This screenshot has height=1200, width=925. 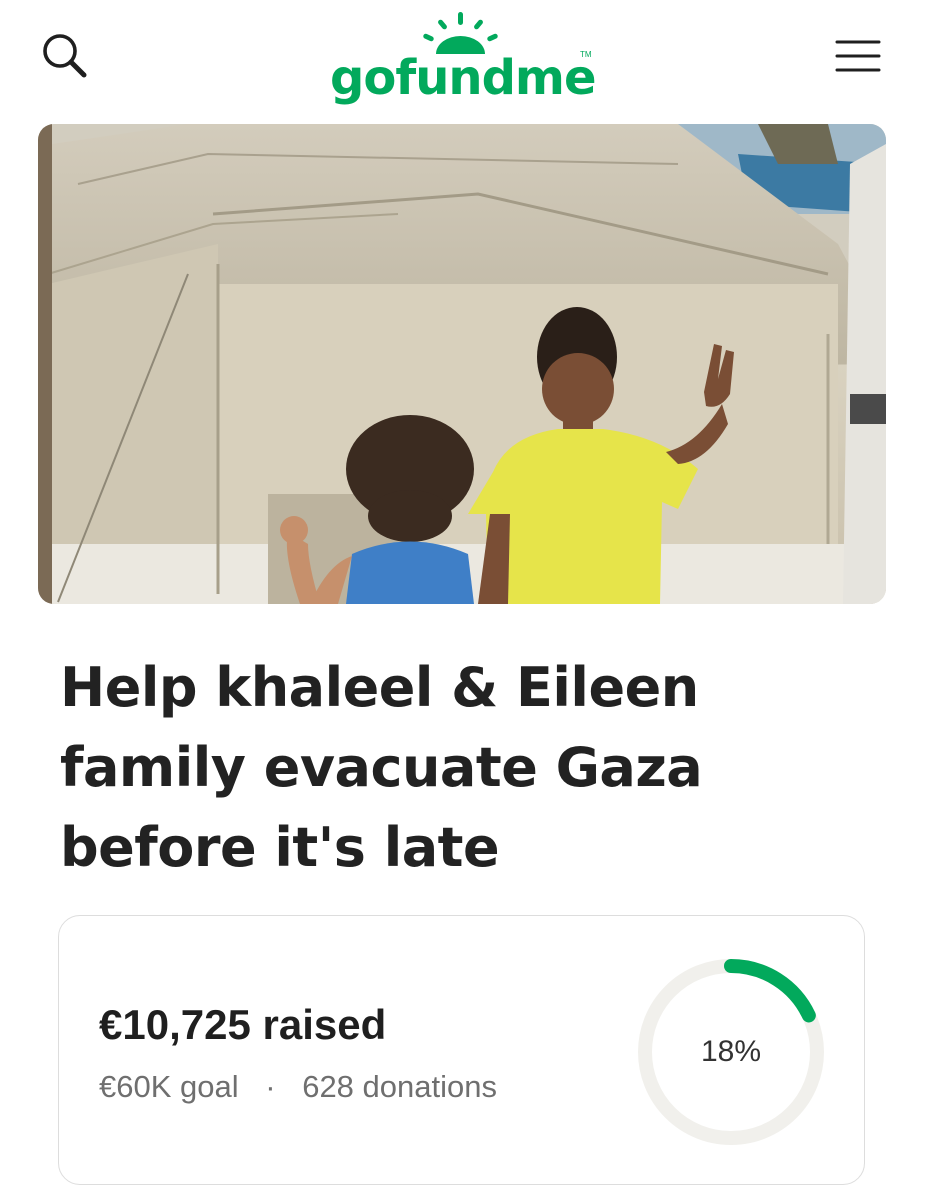 I want to click on menu-button, so click(x=858, y=56).